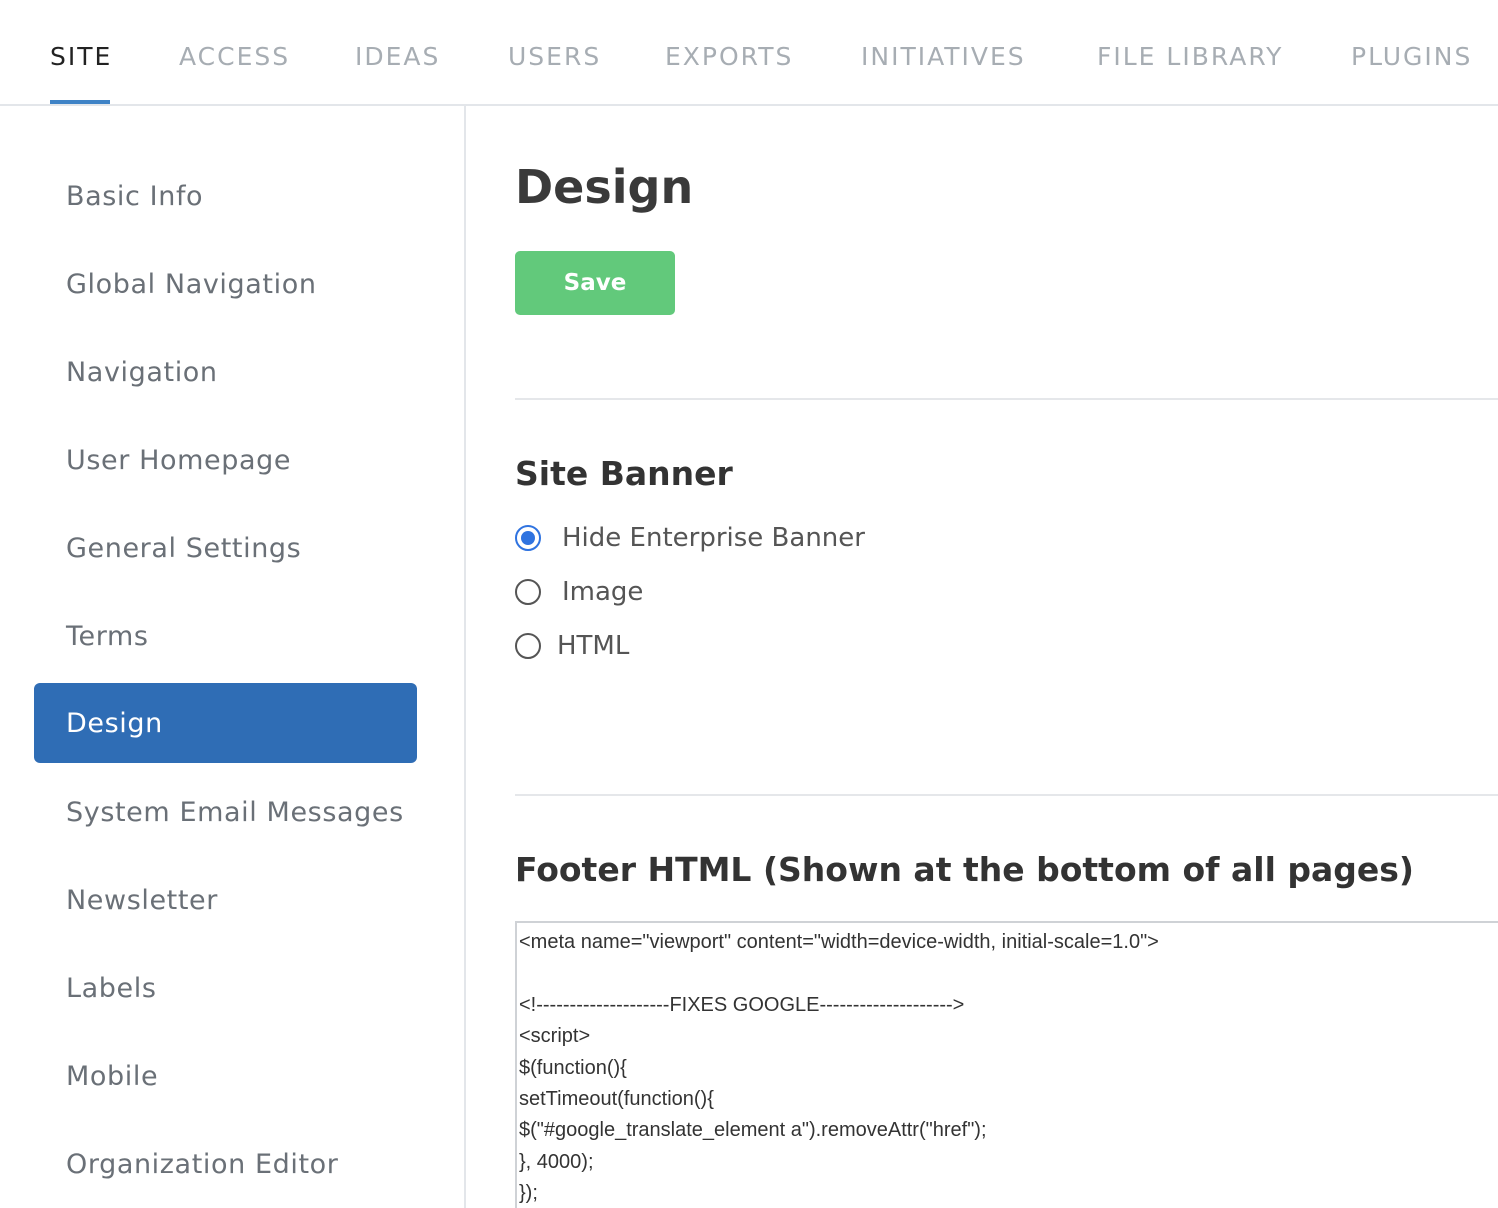  What do you see at coordinates (1190, 56) in the screenshot?
I see `tab-file-library: FILE LIBRARY` at bounding box center [1190, 56].